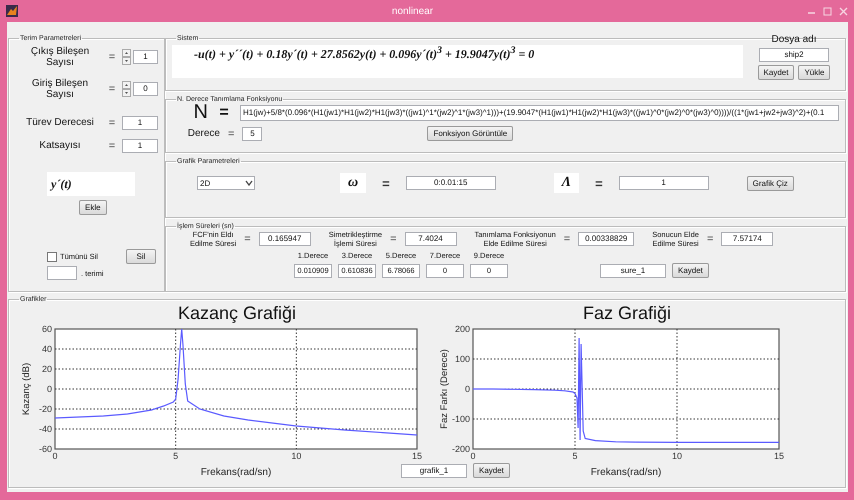 The width and height of the screenshot is (854, 500). Describe the element at coordinates (45, 409) in the screenshot. I see `tick-label: -20` at that location.